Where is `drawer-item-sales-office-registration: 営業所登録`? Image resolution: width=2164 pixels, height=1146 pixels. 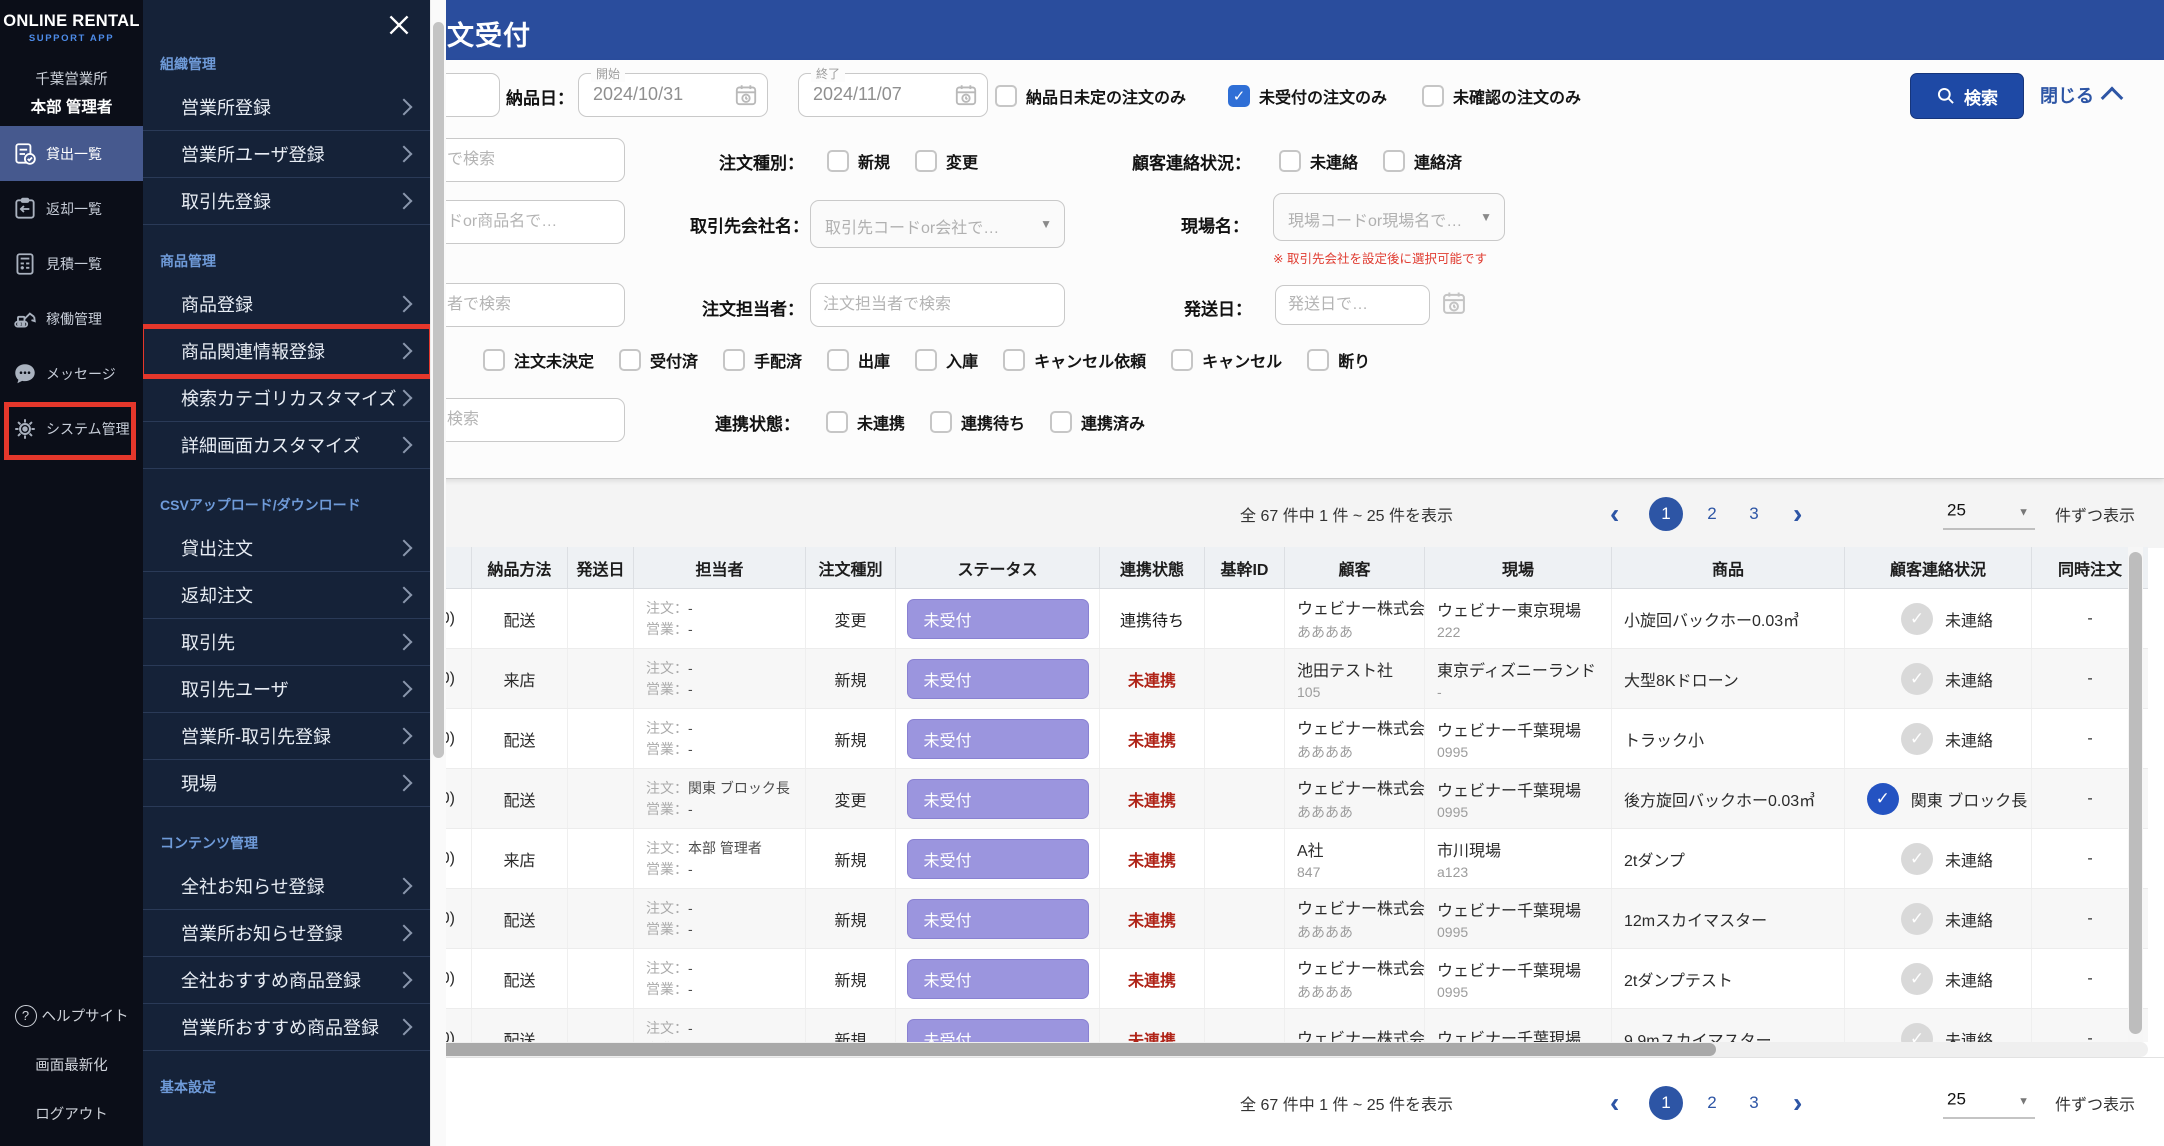 drawer-item-sales-office-registration: 営業所登録 is located at coordinates (286, 107).